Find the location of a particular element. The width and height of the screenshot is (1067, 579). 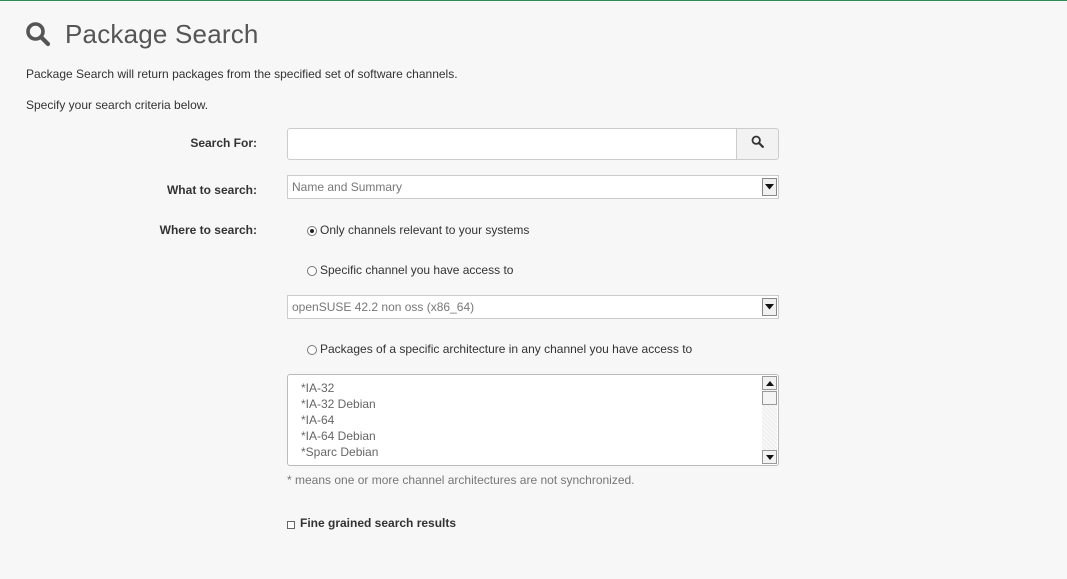

architecture-option: *IA-32 is located at coordinates (539, 388).